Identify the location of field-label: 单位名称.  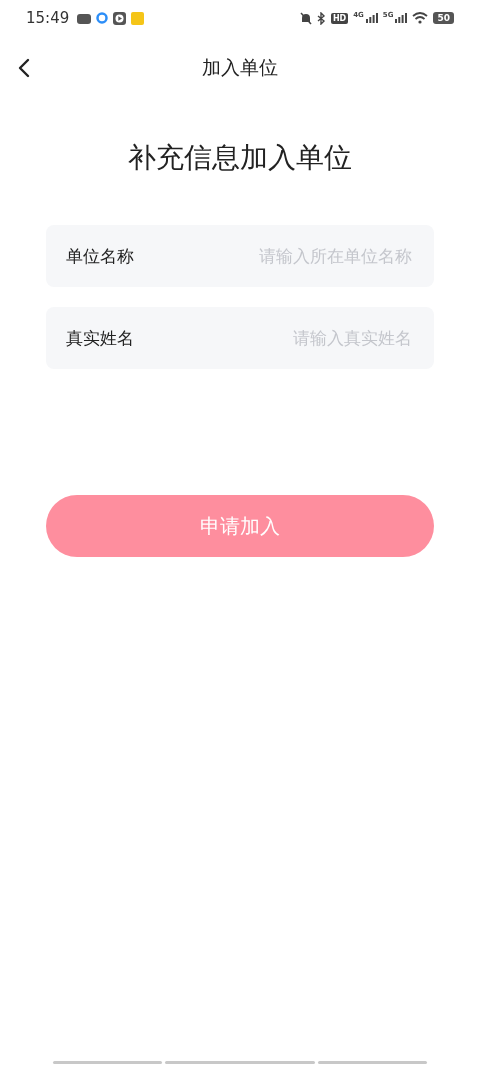
(100, 256).